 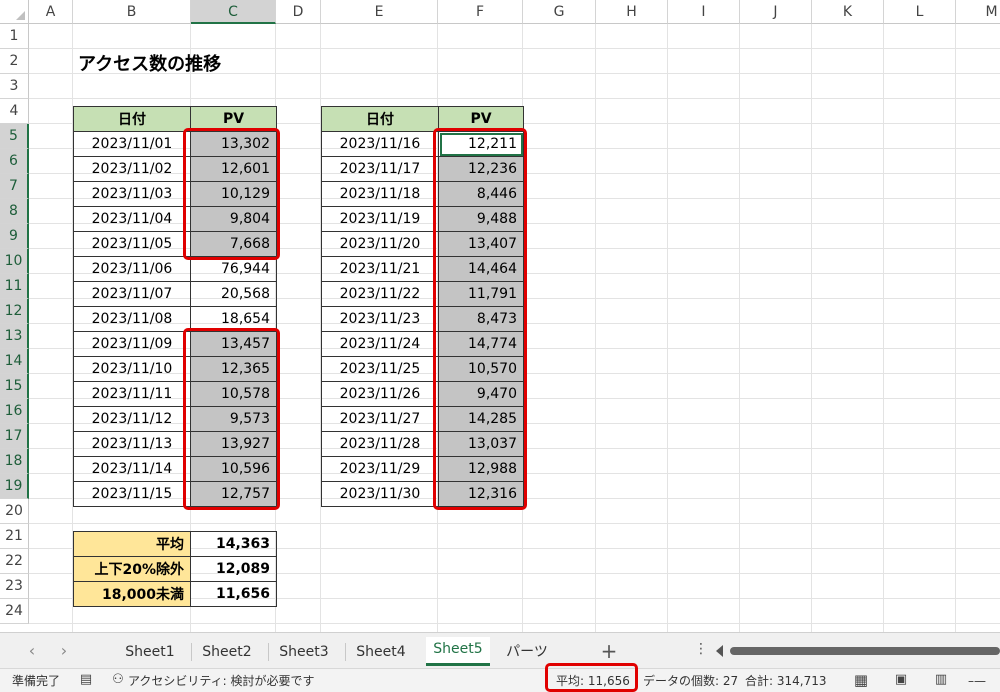 I want to click on pv-cell: 20,568, so click(x=233, y=294).